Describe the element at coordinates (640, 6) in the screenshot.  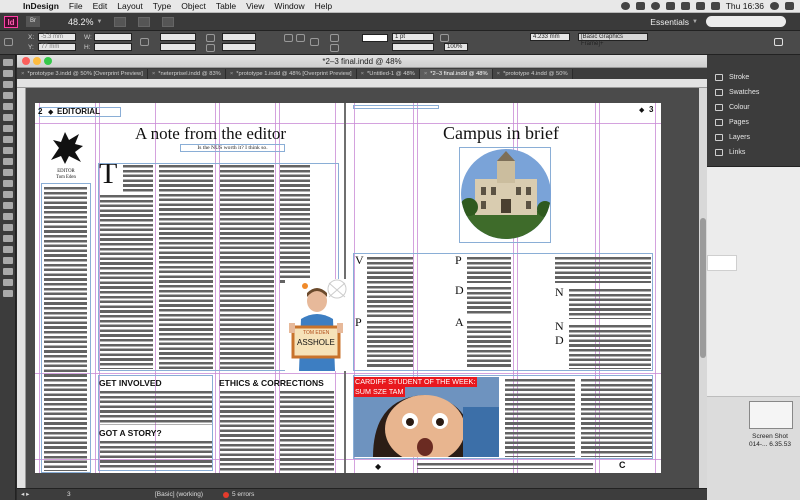
I see `dropbox-icon` at that location.